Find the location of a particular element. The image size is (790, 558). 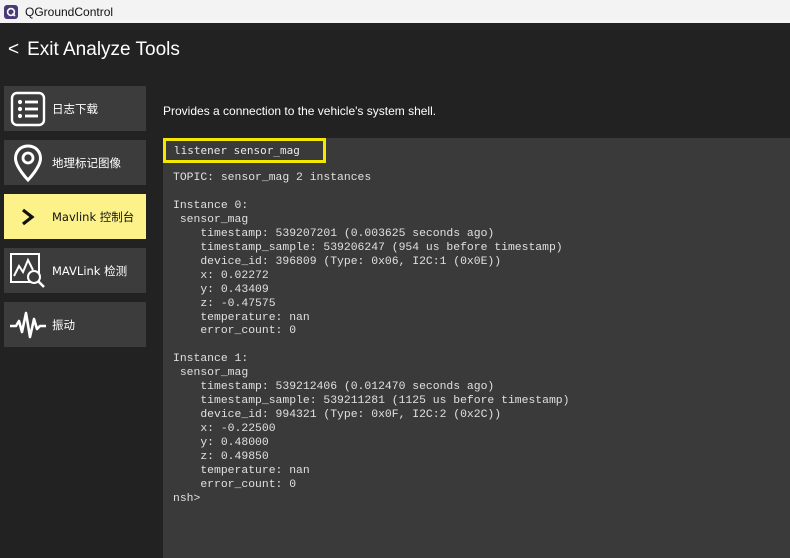

sidebar-item-label: 日志下载 is located at coordinates (75, 108).